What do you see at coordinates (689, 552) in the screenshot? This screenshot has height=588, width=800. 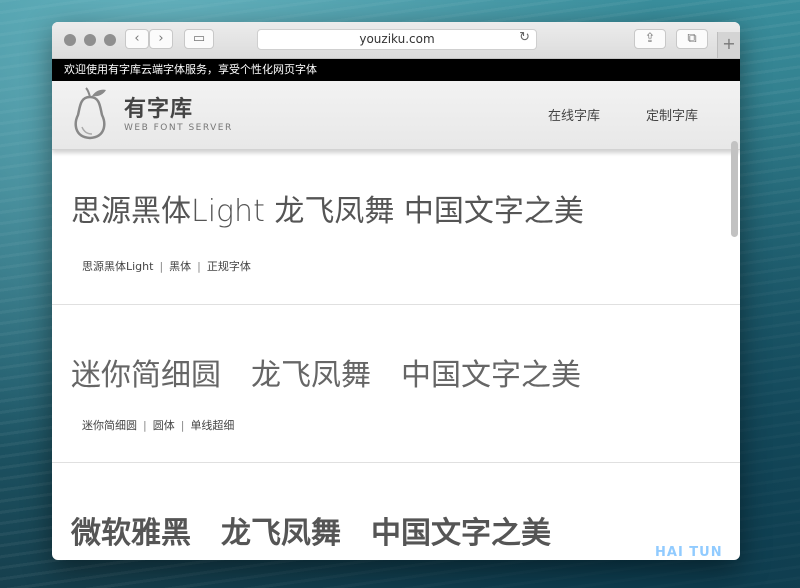 I see `watermark: HAI TUN` at bounding box center [689, 552].